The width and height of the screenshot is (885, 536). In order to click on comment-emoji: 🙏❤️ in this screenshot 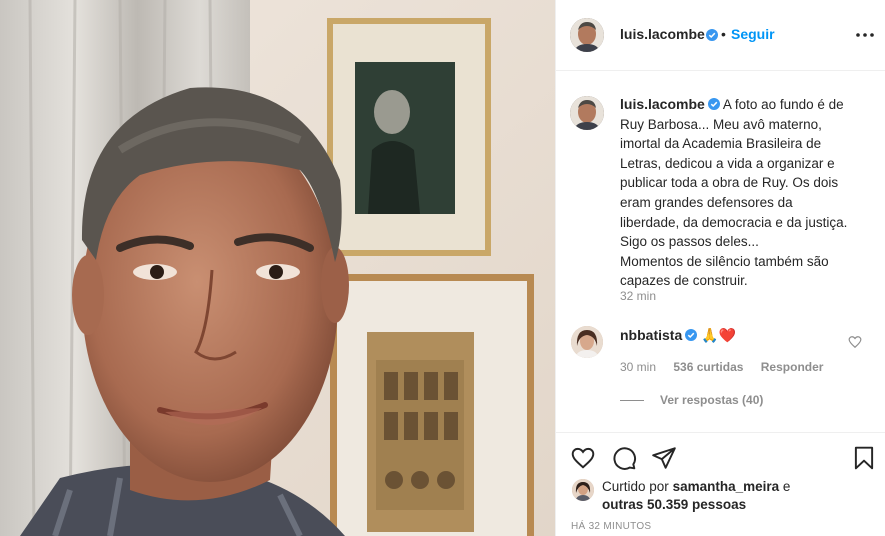, I will do `click(718, 335)`.